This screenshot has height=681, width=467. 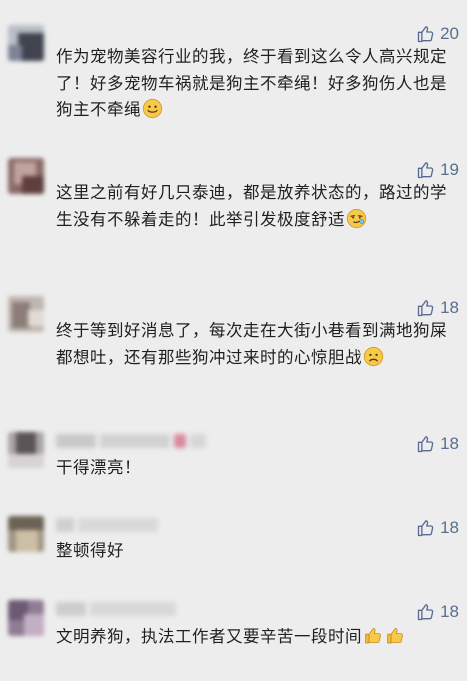 What do you see at coordinates (252, 551) in the screenshot?
I see `comment-text: 整顿得好` at bounding box center [252, 551].